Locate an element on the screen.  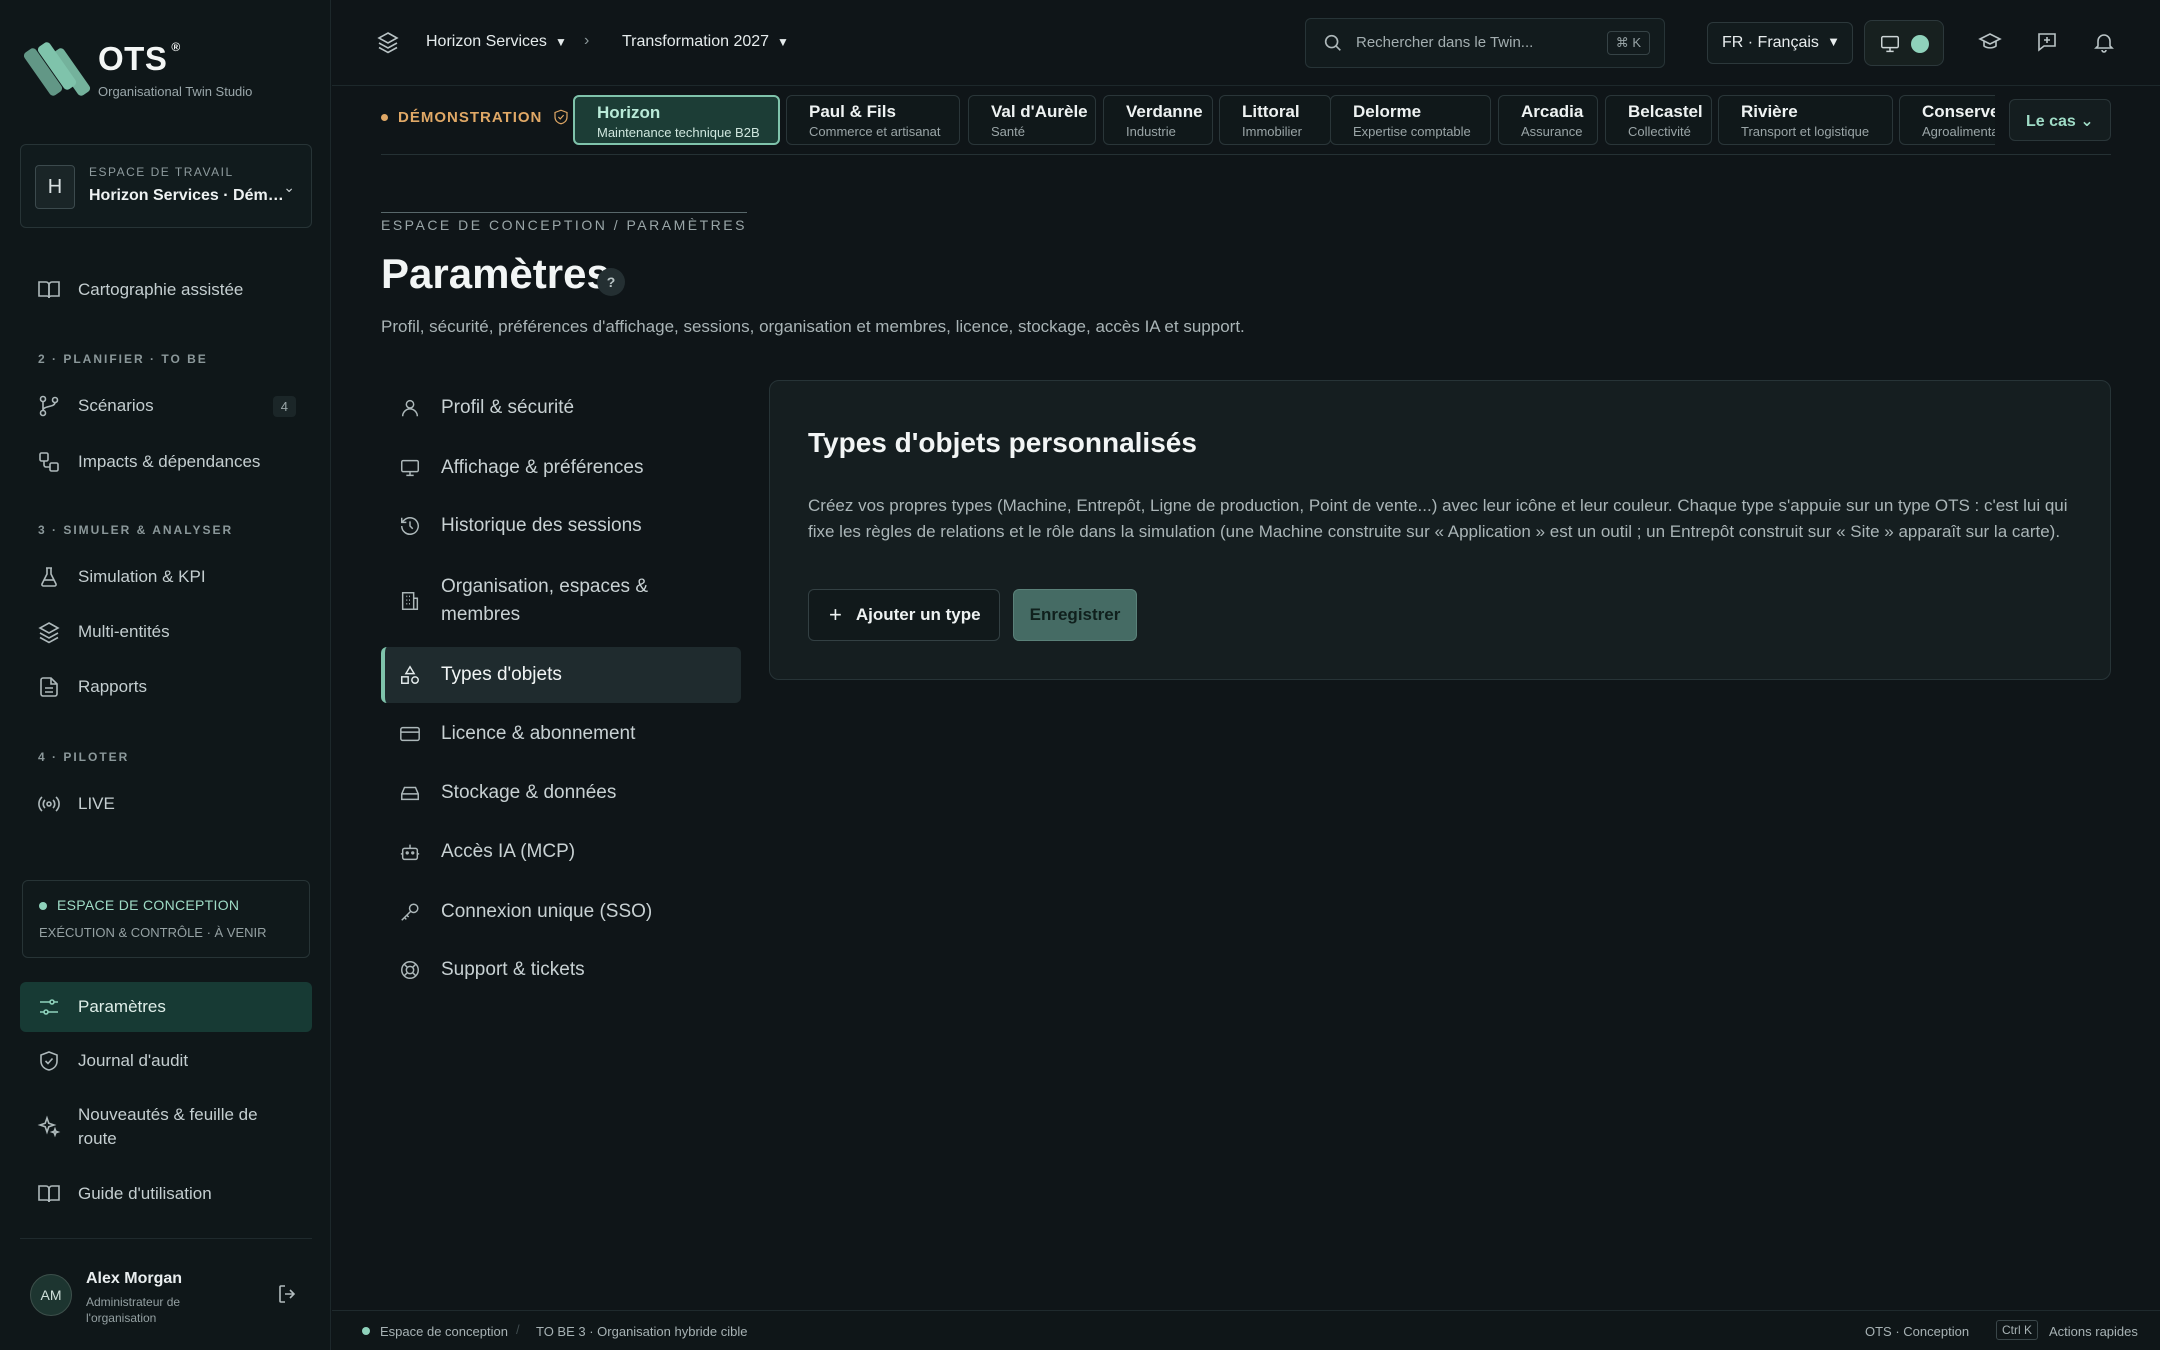
brand: OTS ® Organisational Twin Studio is located at coordinates (137, 69).